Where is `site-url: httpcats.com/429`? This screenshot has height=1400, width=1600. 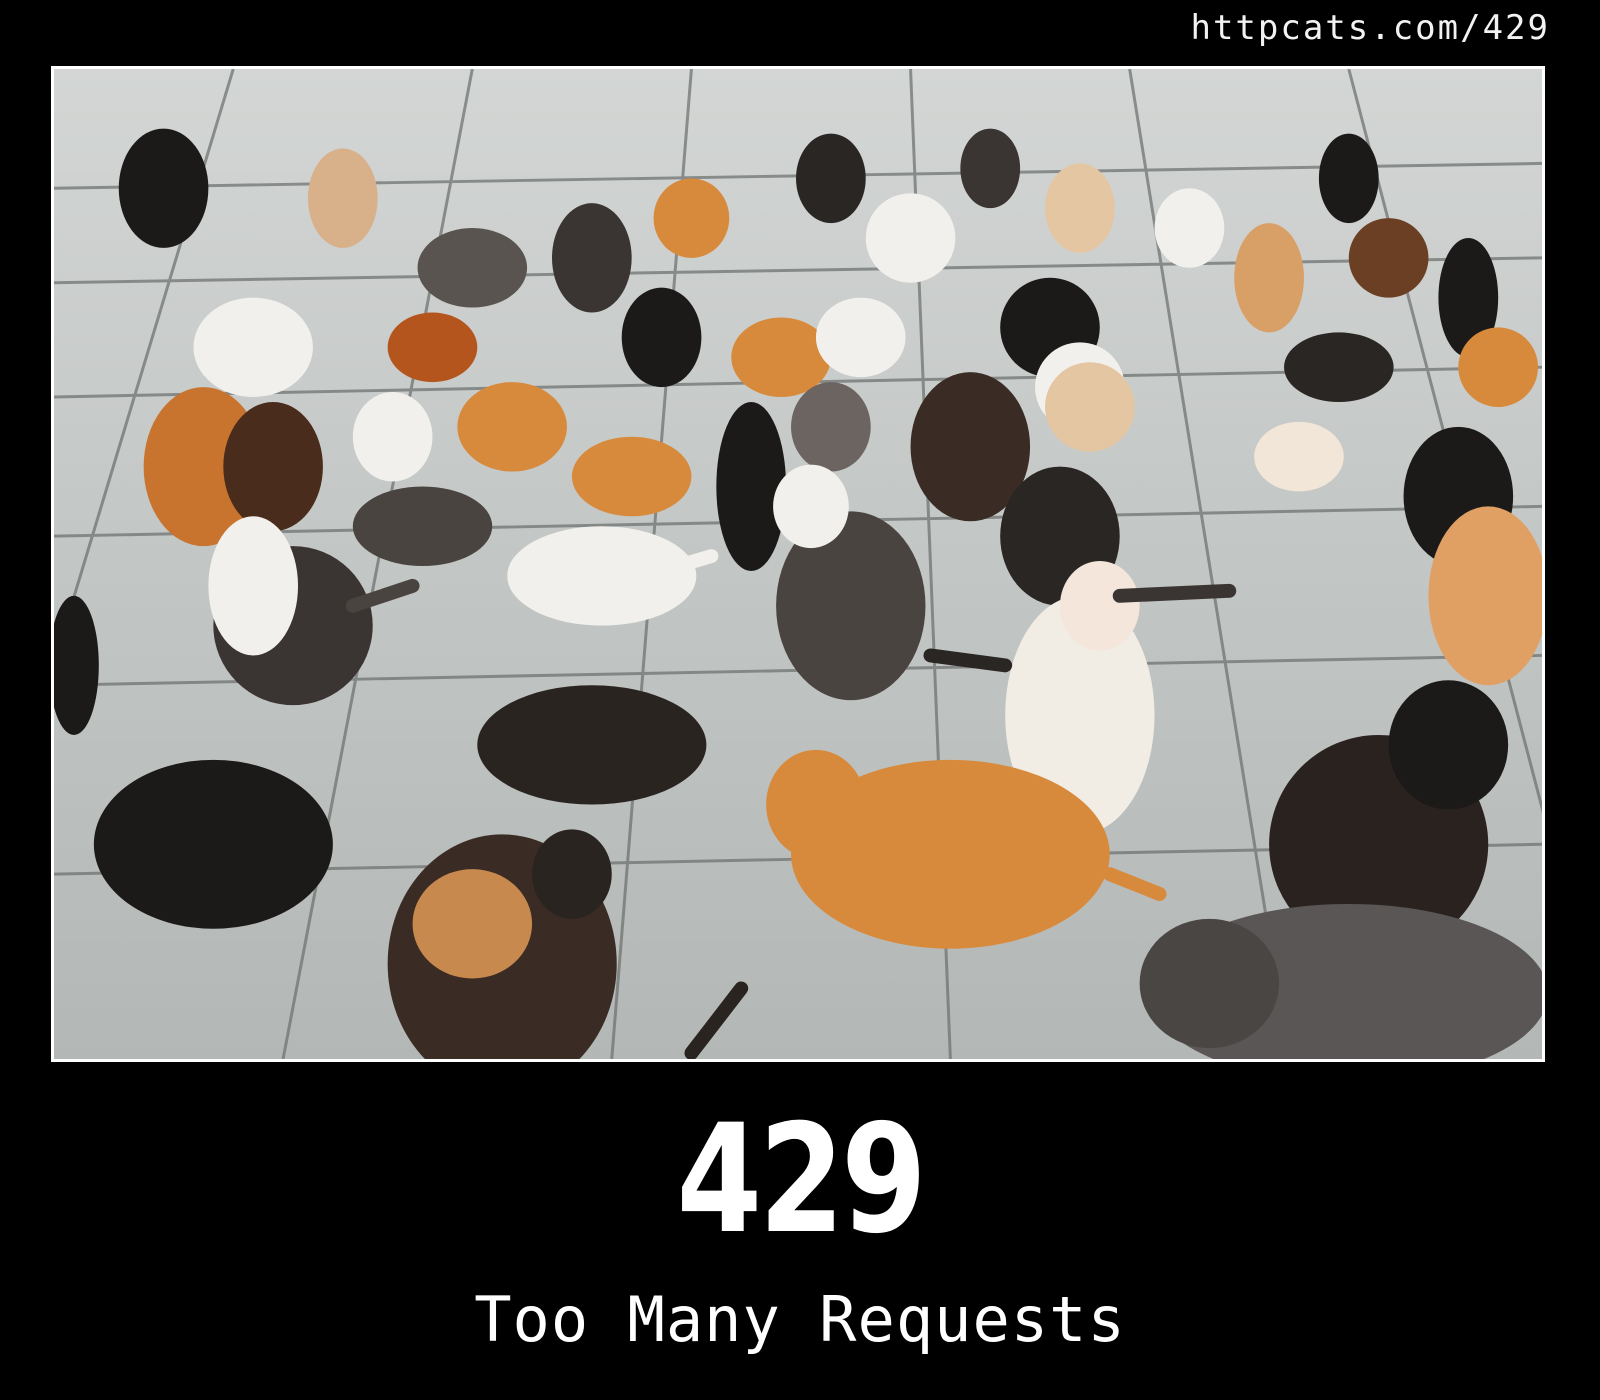
site-url: httpcats.com/429 is located at coordinates (1370, 28).